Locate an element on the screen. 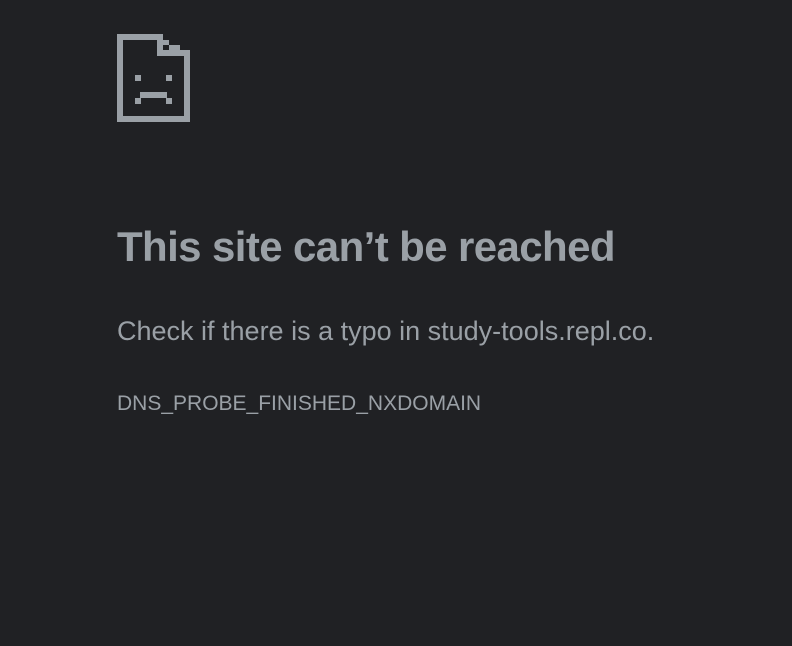  error-heading: This site can’t be reached is located at coordinates (366, 246).